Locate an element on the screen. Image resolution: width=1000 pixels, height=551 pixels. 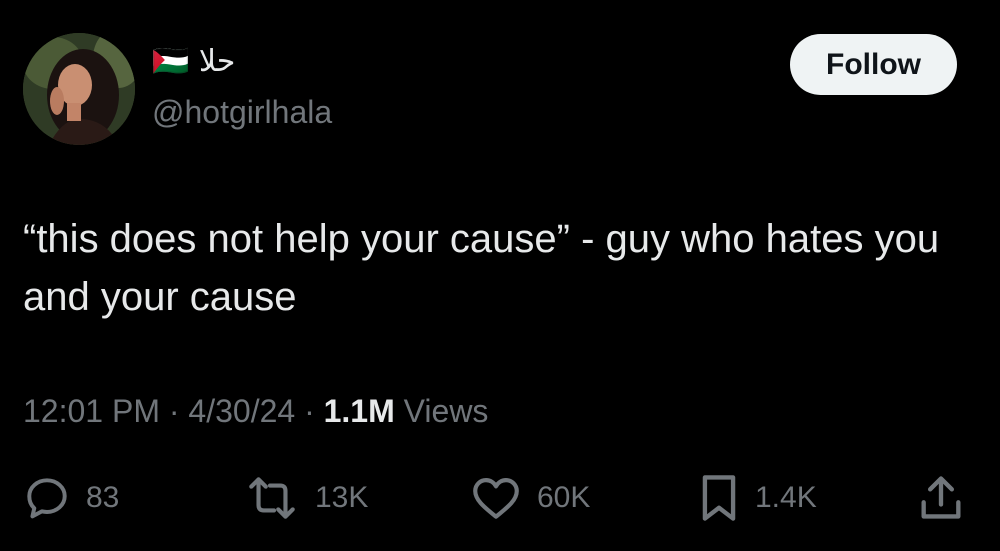
like-button: 60K is located at coordinates (529, 498).